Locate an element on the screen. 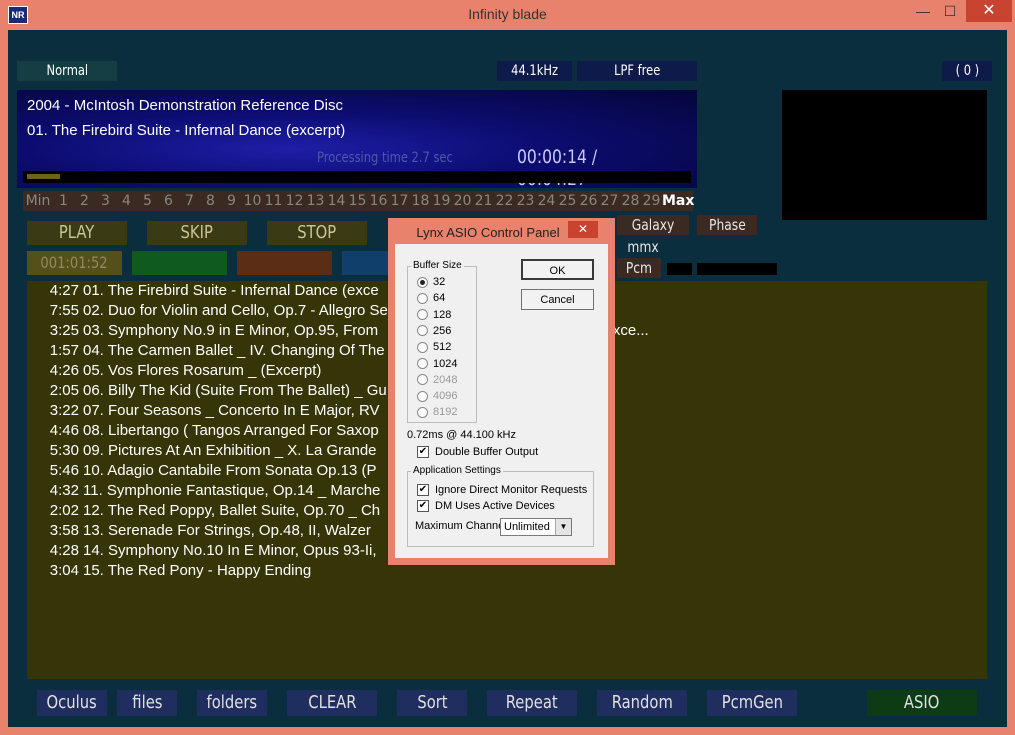 Image resolution: width=1015 pixels, height=735 pixels. buffer-size-radio: 128 is located at coordinates (434, 315).